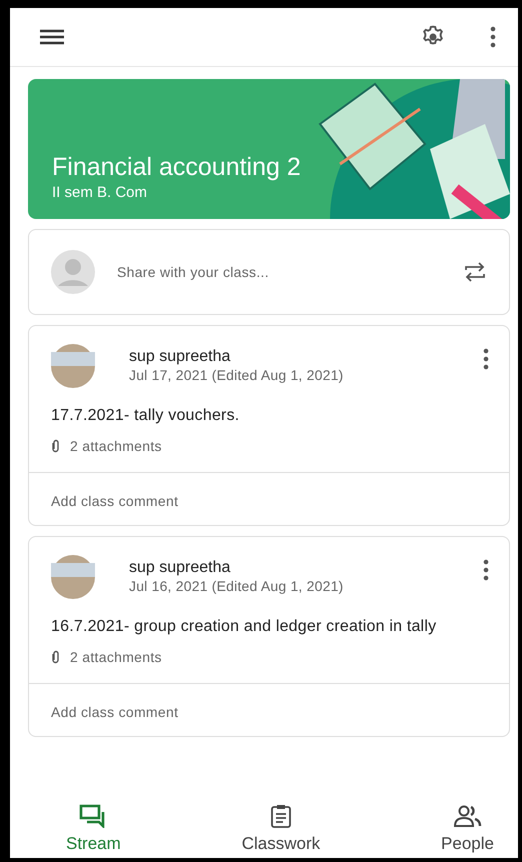 The width and height of the screenshot is (522, 862). Describe the element at coordinates (236, 375) in the screenshot. I see `post-date: Jul 17, 2021 (Edited Aug 1, 2021)` at that location.